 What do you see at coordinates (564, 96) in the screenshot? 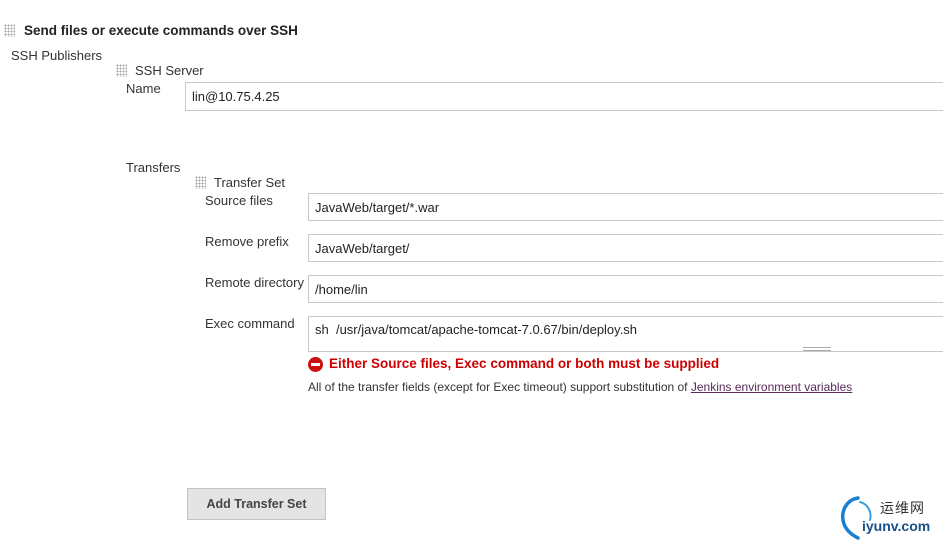
I see `server-name-field` at bounding box center [564, 96].